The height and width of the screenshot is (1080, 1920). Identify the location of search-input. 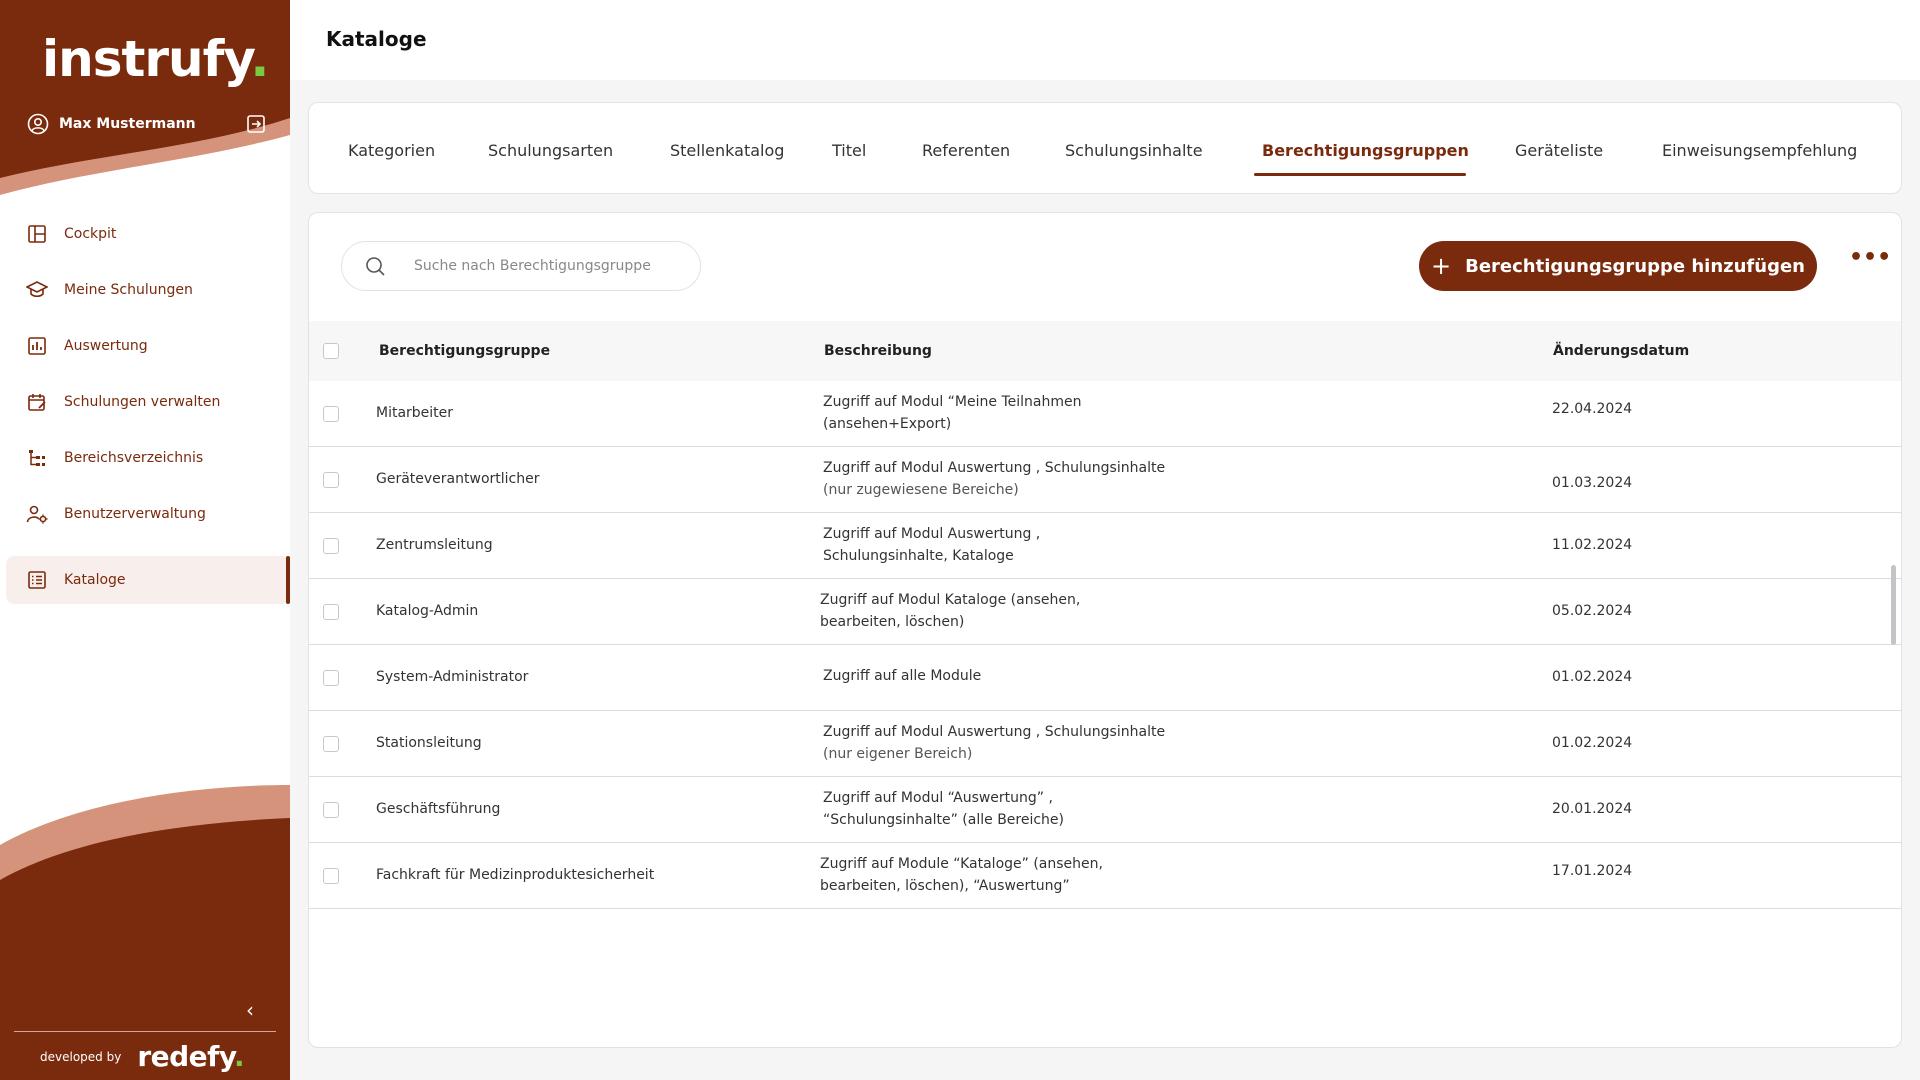
(544, 266).